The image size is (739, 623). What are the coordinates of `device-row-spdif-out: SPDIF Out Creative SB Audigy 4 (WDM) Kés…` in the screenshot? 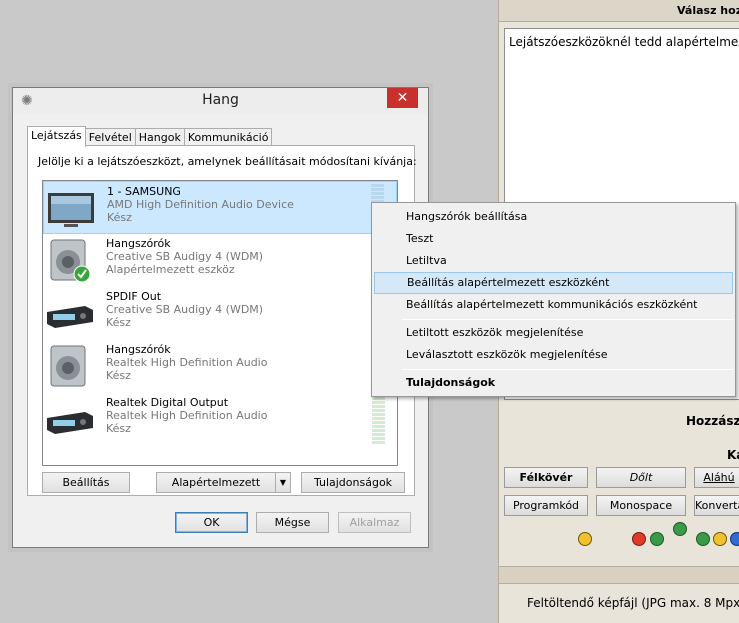 It's located at (220, 313).